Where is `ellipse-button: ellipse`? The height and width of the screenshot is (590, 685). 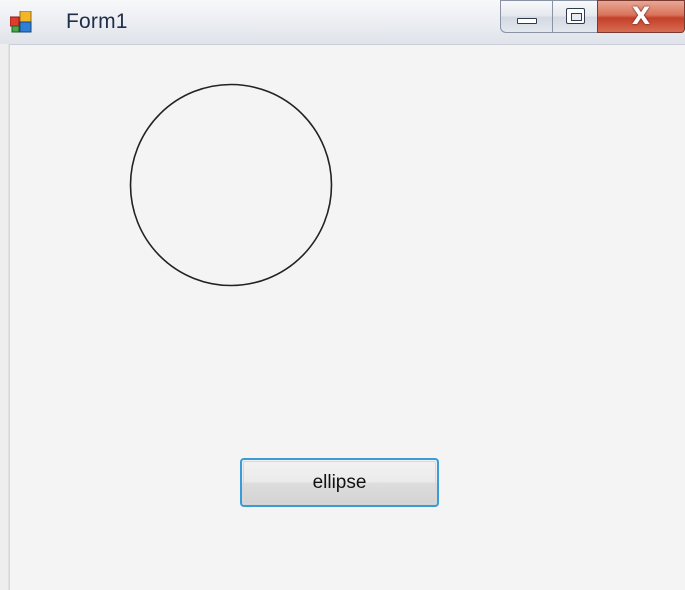
ellipse-button: ellipse is located at coordinates (339, 482).